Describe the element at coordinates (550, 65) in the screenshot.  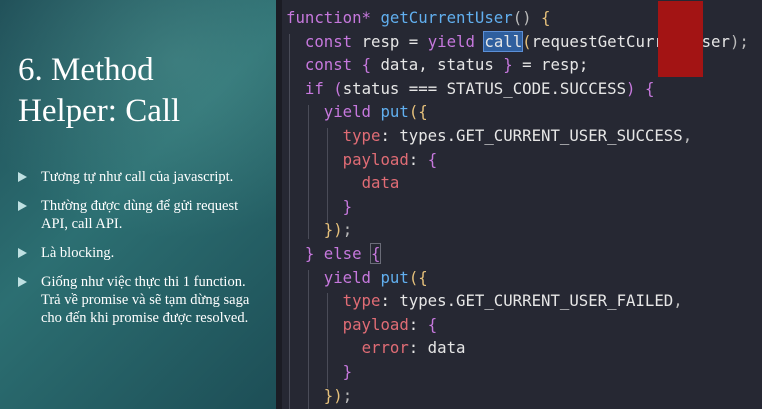
I see `code-token: = resp;` at that location.